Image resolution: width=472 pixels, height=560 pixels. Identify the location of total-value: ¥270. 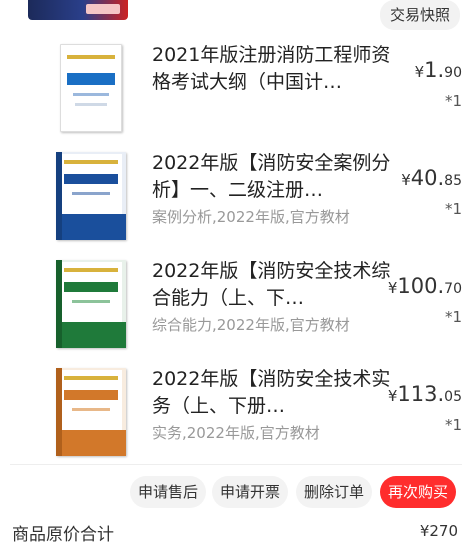
(438, 531).